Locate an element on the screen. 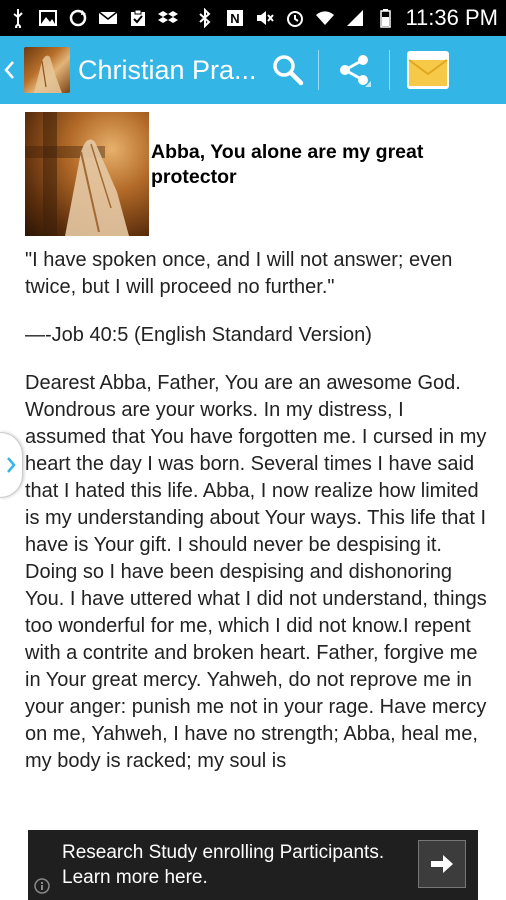 The height and width of the screenshot is (900, 506). share-button is located at coordinates (354, 70).